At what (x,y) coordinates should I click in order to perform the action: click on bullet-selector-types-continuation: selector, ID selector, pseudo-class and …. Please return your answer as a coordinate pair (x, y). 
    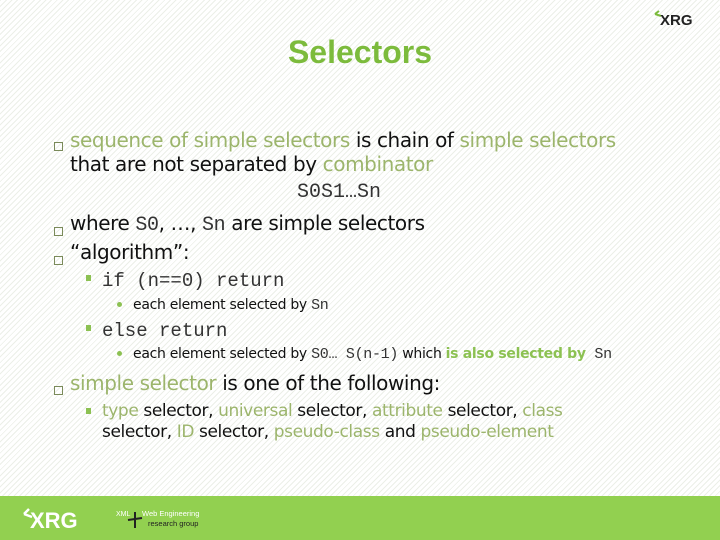
    Looking at the image, I should click on (328, 432).